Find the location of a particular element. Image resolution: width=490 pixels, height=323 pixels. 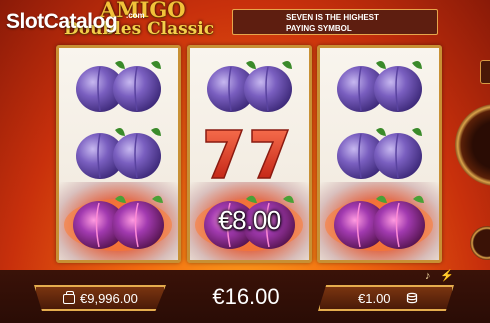

info-banner: SEVEN IS THE HIGHEST PAYING SYMBOL is located at coordinates (335, 22).